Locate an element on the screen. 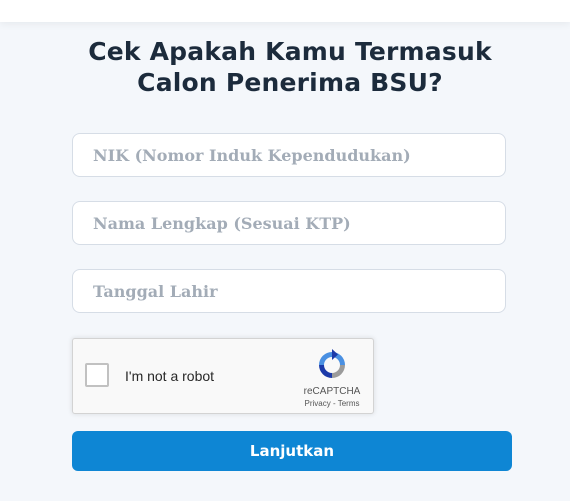 This screenshot has width=570, height=501. recaptcha-terms-link: Terms is located at coordinates (349, 403).